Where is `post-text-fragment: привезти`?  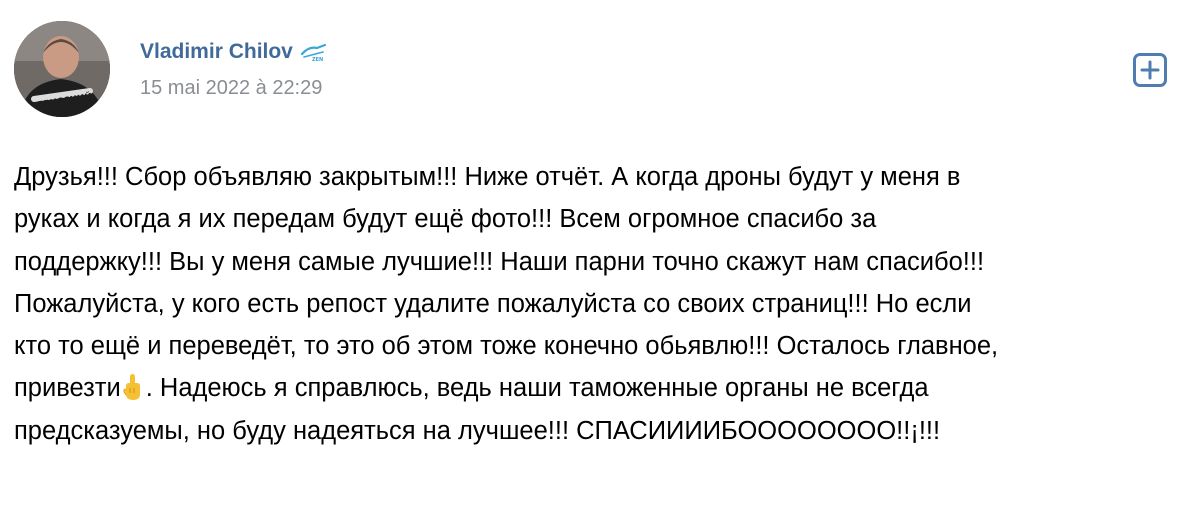
post-text-fragment: привезти is located at coordinates (67, 388).